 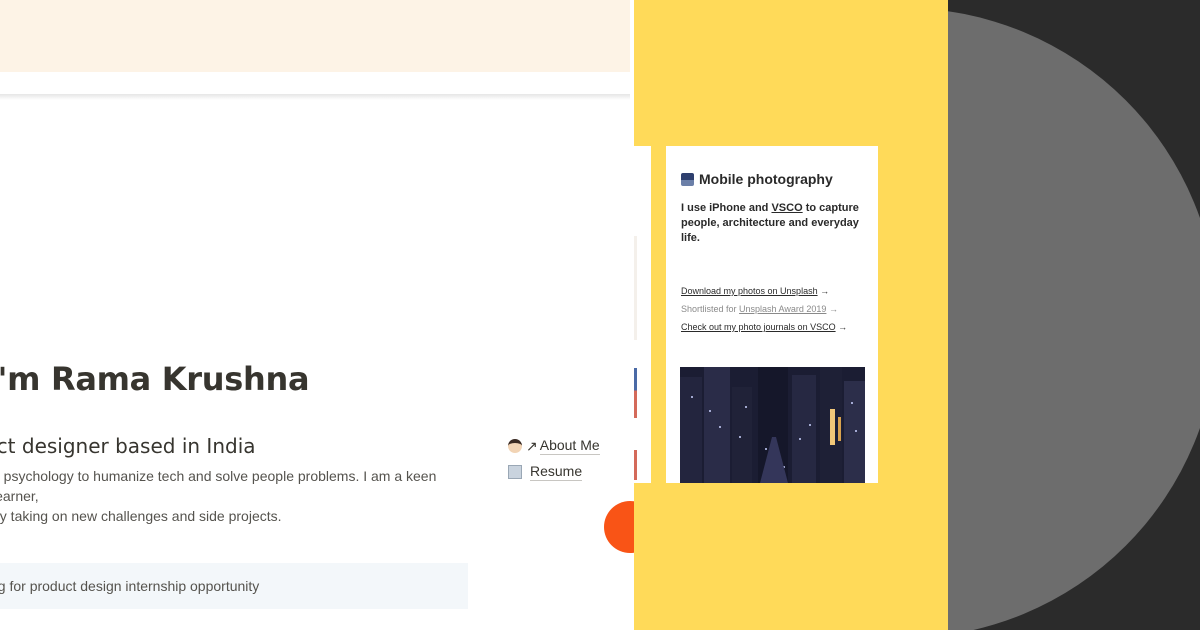 What do you see at coordinates (515, 446) in the screenshot?
I see `man-face-icon` at bounding box center [515, 446].